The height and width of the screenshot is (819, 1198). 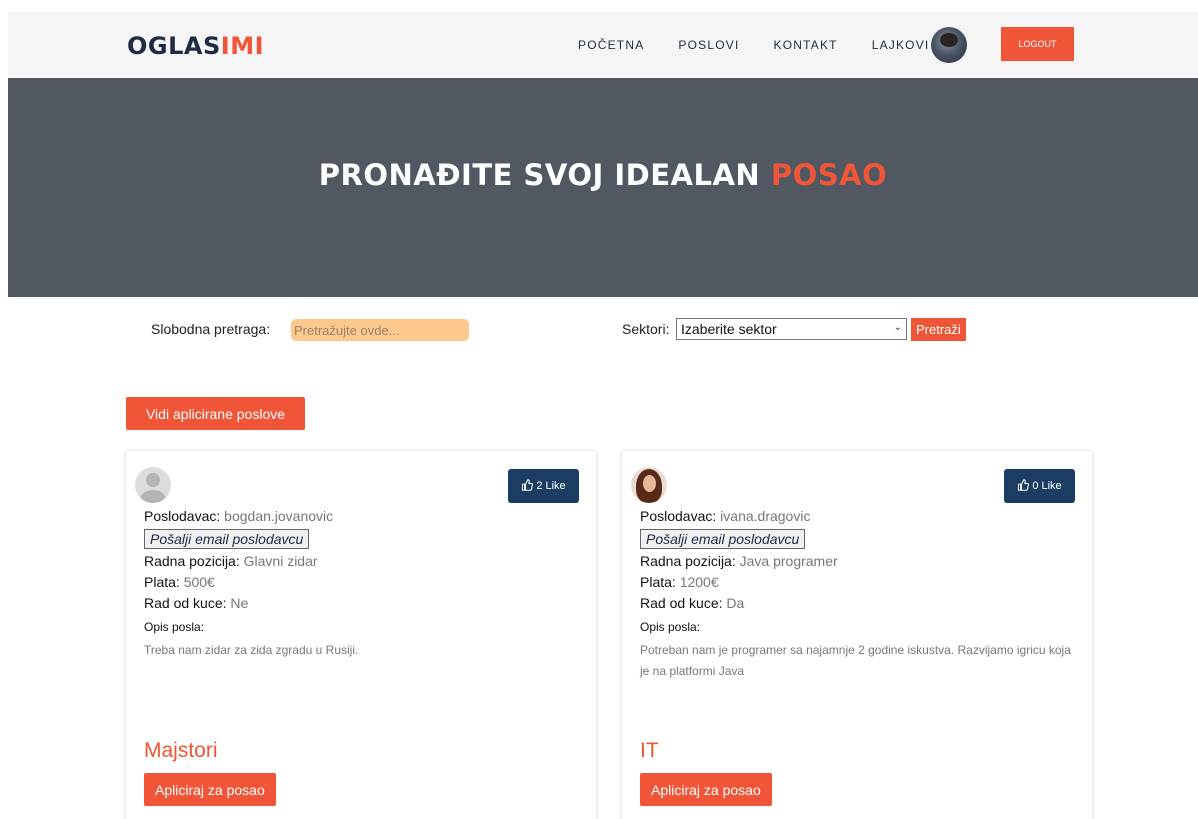 I want to click on hero-title: PRONAĐITE SVOJ IDEALAN POSAO, so click(x=603, y=175).